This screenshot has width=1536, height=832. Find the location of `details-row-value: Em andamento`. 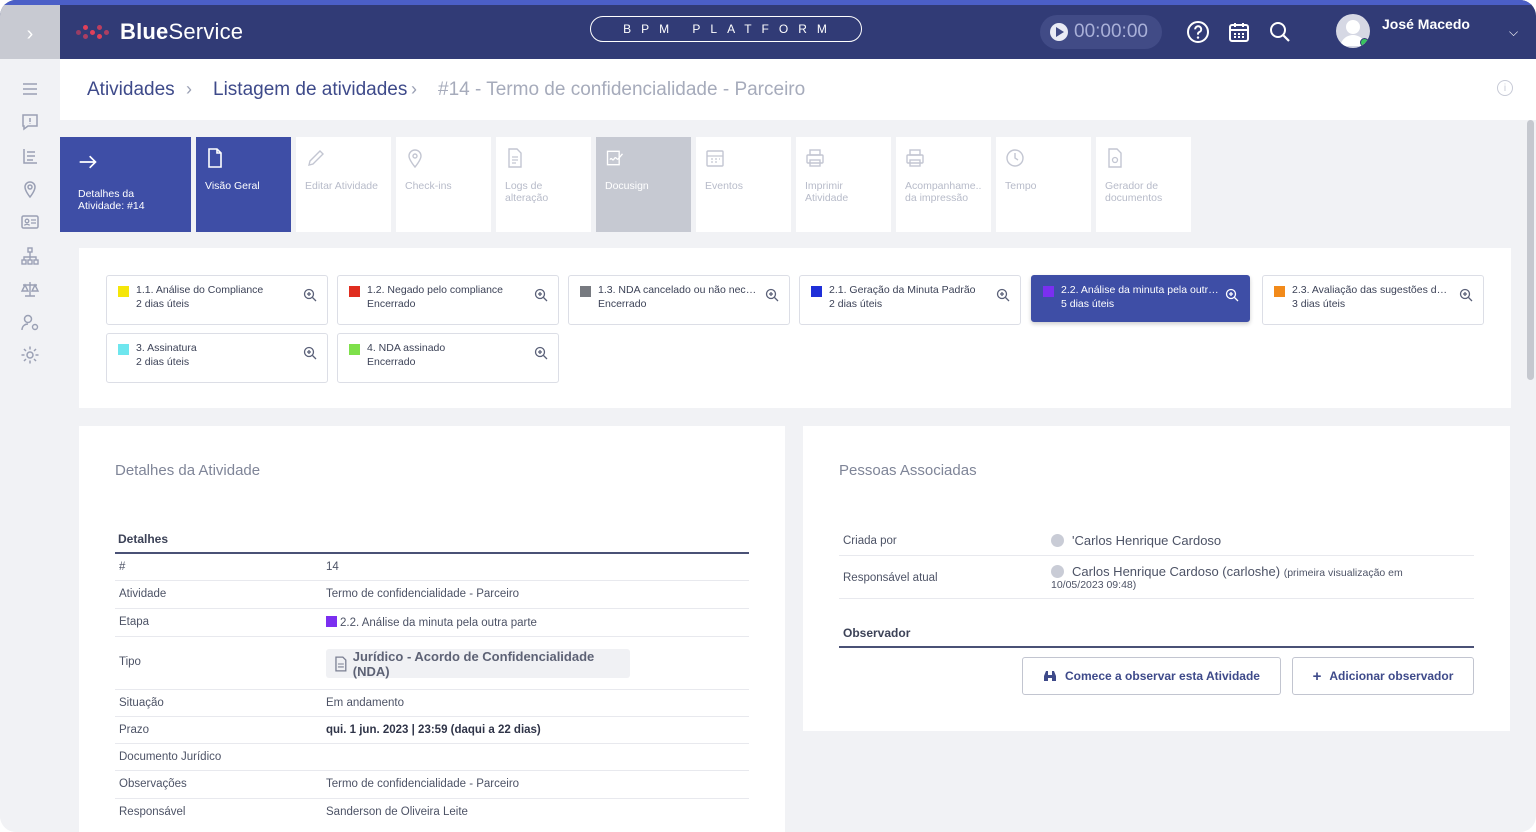

details-row-value: Em andamento is located at coordinates (365, 703).